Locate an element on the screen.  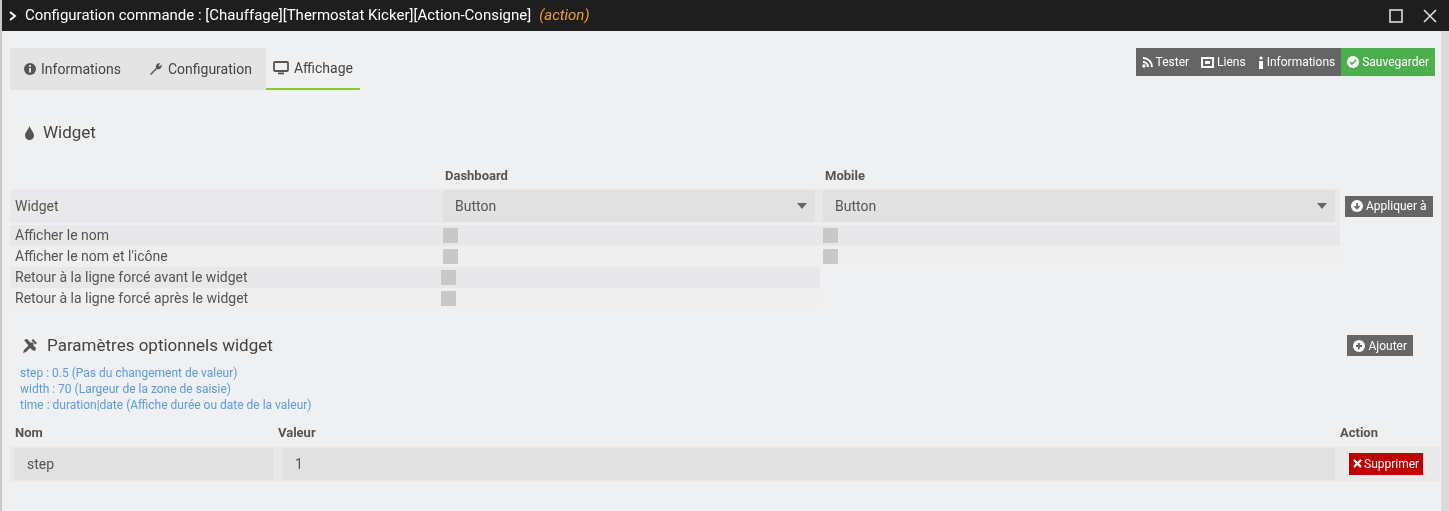
apply-button: Appliquer à is located at coordinates (1389, 206).